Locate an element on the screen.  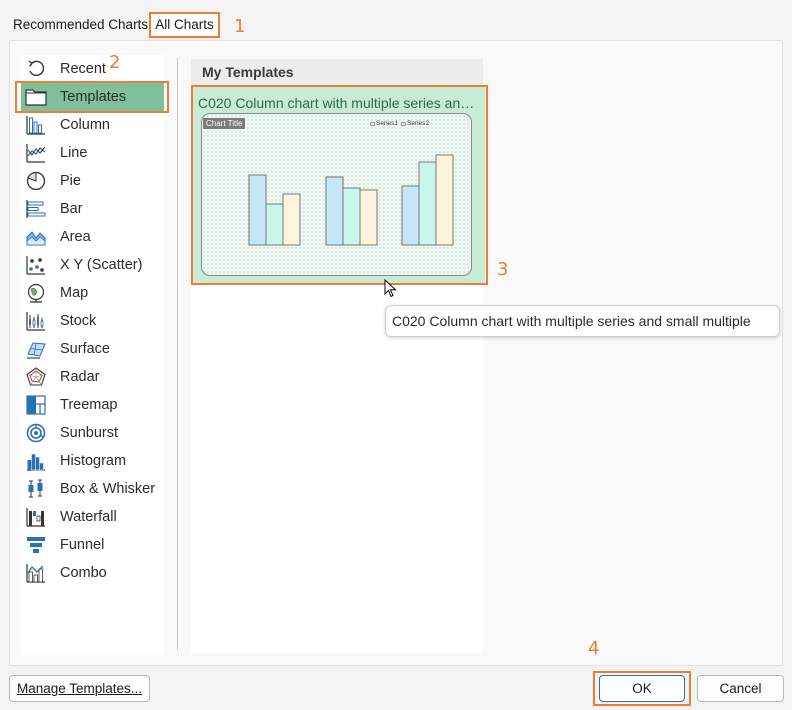
stock-chart-icon is located at coordinates (36, 321).